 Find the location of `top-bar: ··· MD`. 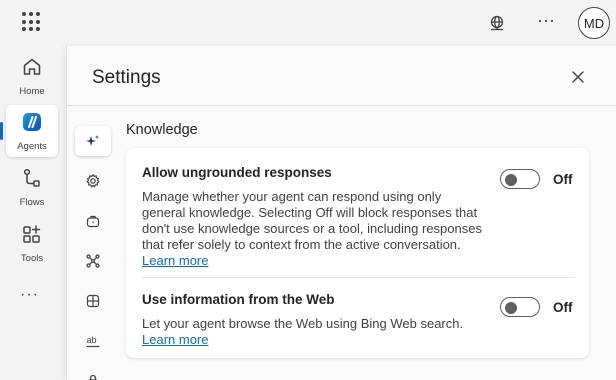

top-bar: ··· MD is located at coordinates (308, 23).